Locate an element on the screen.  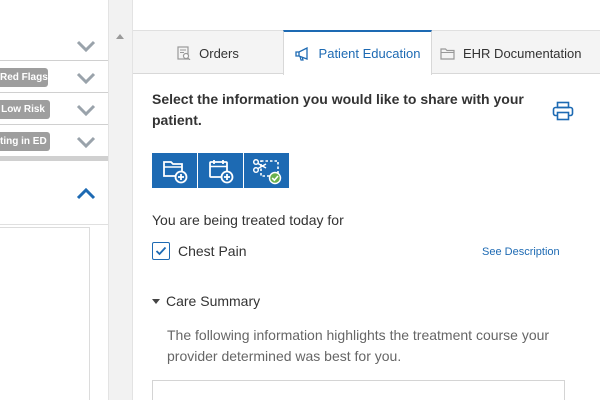
megaphone-icon is located at coordinates (301, 53).